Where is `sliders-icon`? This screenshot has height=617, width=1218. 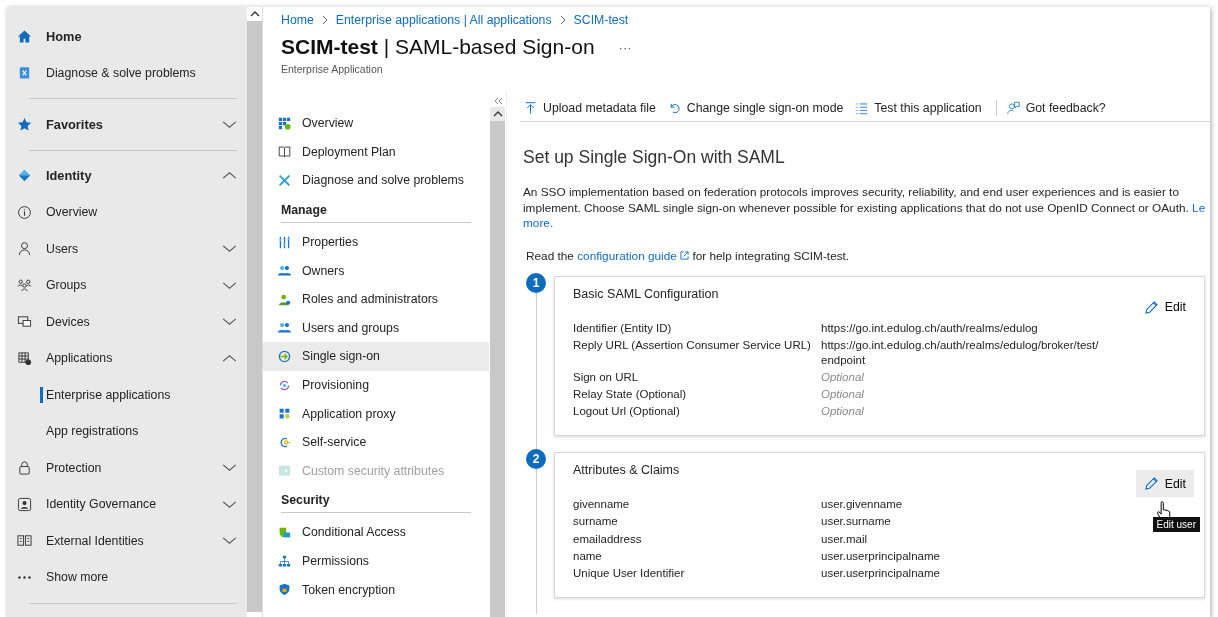 sliders-icon is located at coordinates (284, 242).